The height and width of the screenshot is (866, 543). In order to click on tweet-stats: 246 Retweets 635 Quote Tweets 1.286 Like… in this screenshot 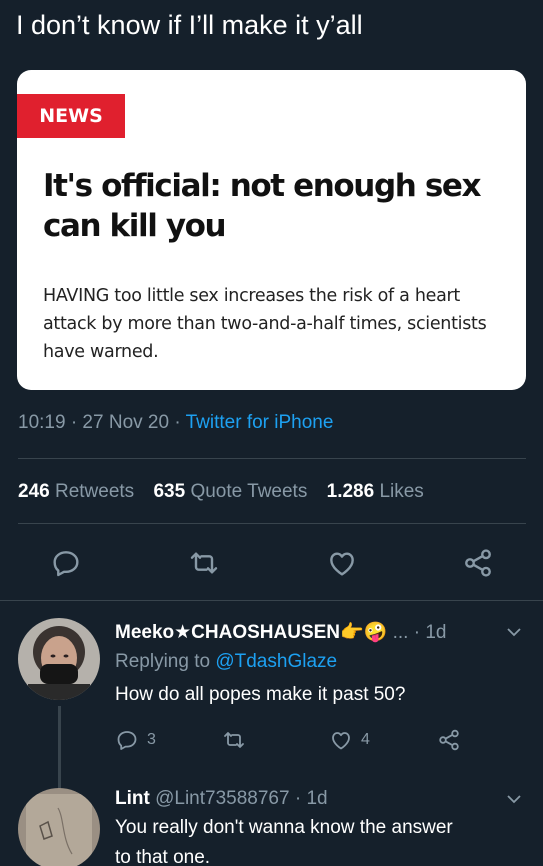, I will do `click(228, 492)`.